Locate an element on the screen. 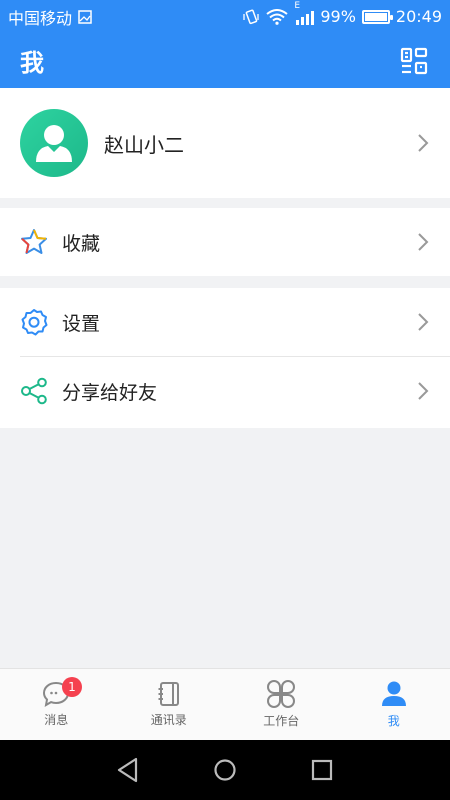  back-triangle-icon is located at coordinates (128, 770).